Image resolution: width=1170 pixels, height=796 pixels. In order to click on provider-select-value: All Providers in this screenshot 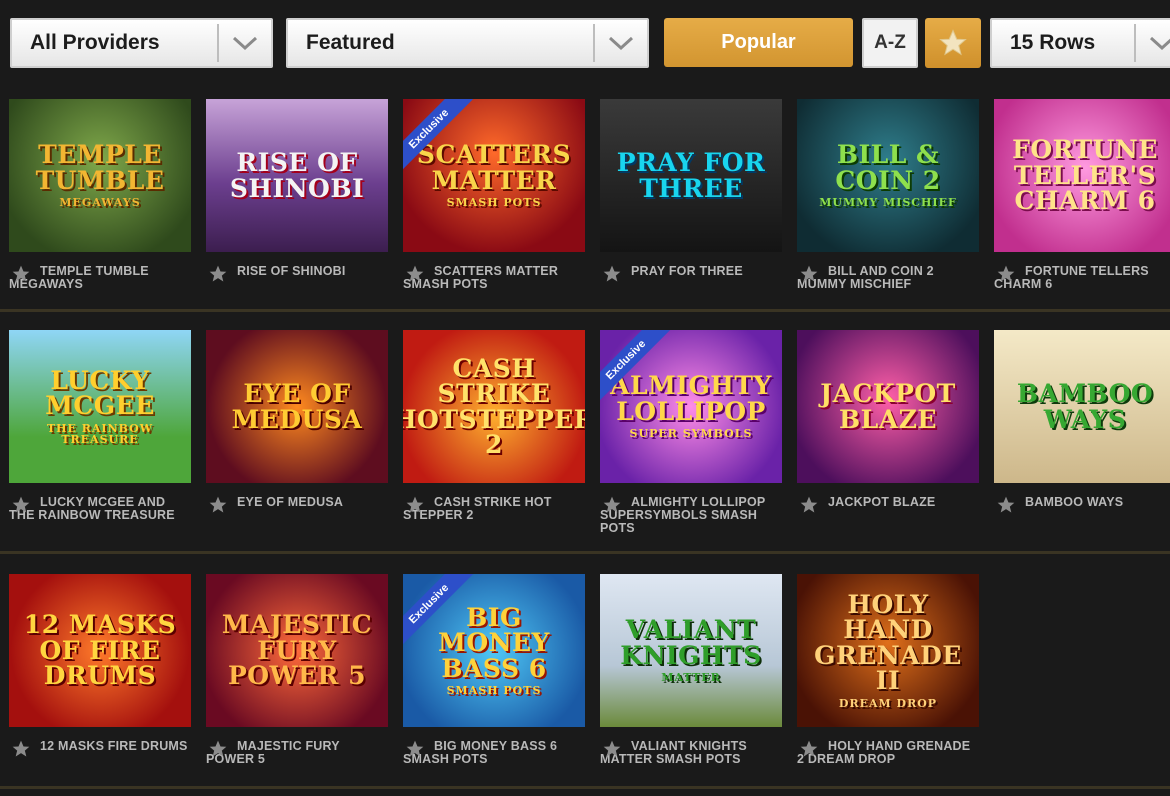, I will do `click(95, 42)`.